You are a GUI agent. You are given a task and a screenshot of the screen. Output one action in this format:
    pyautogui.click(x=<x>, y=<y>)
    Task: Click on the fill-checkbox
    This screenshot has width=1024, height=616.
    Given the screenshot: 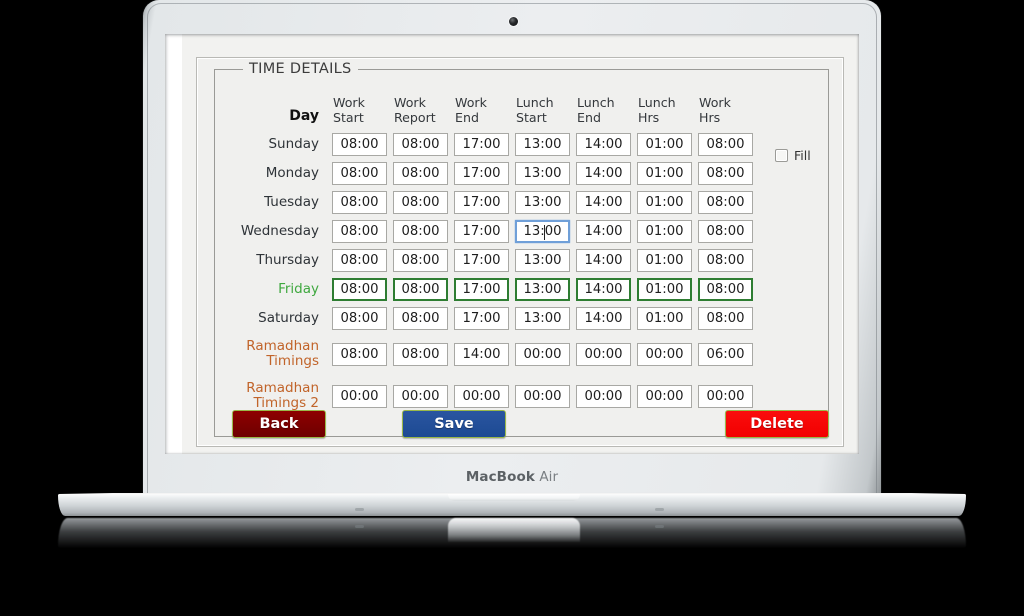 What is the action you would take?
    pyautogui.click(x=781, y=155)
    